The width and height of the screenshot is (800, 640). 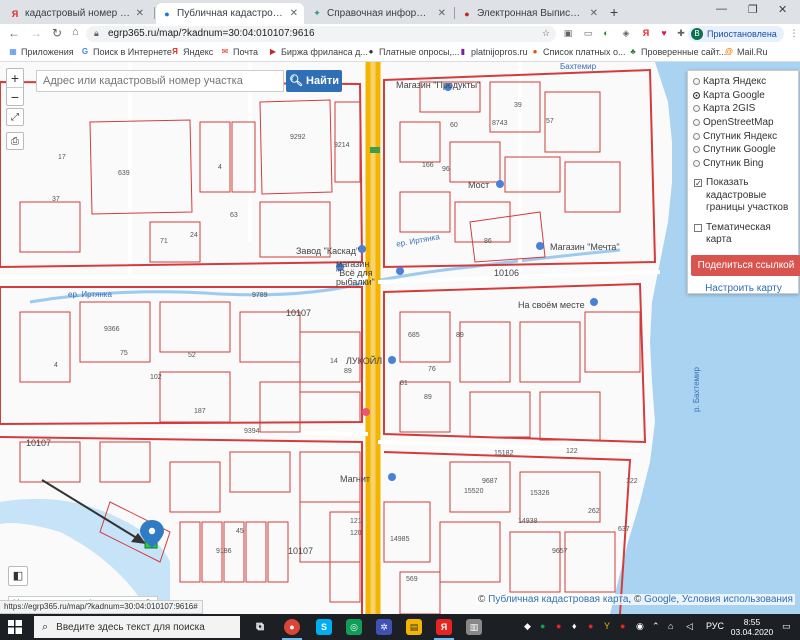 I want to click on share-link-button: Поделиться ссылкой, so click(x=745, y=265).